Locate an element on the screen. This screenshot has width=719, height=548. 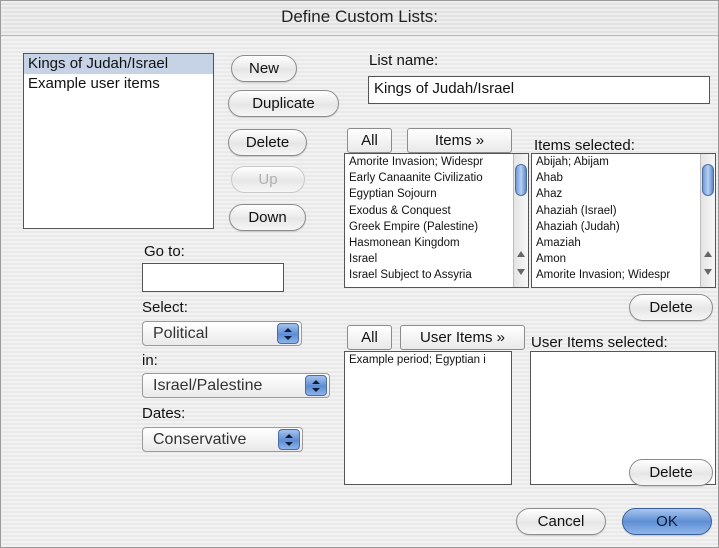
select-value: Political is located at coordinates (181, 333).